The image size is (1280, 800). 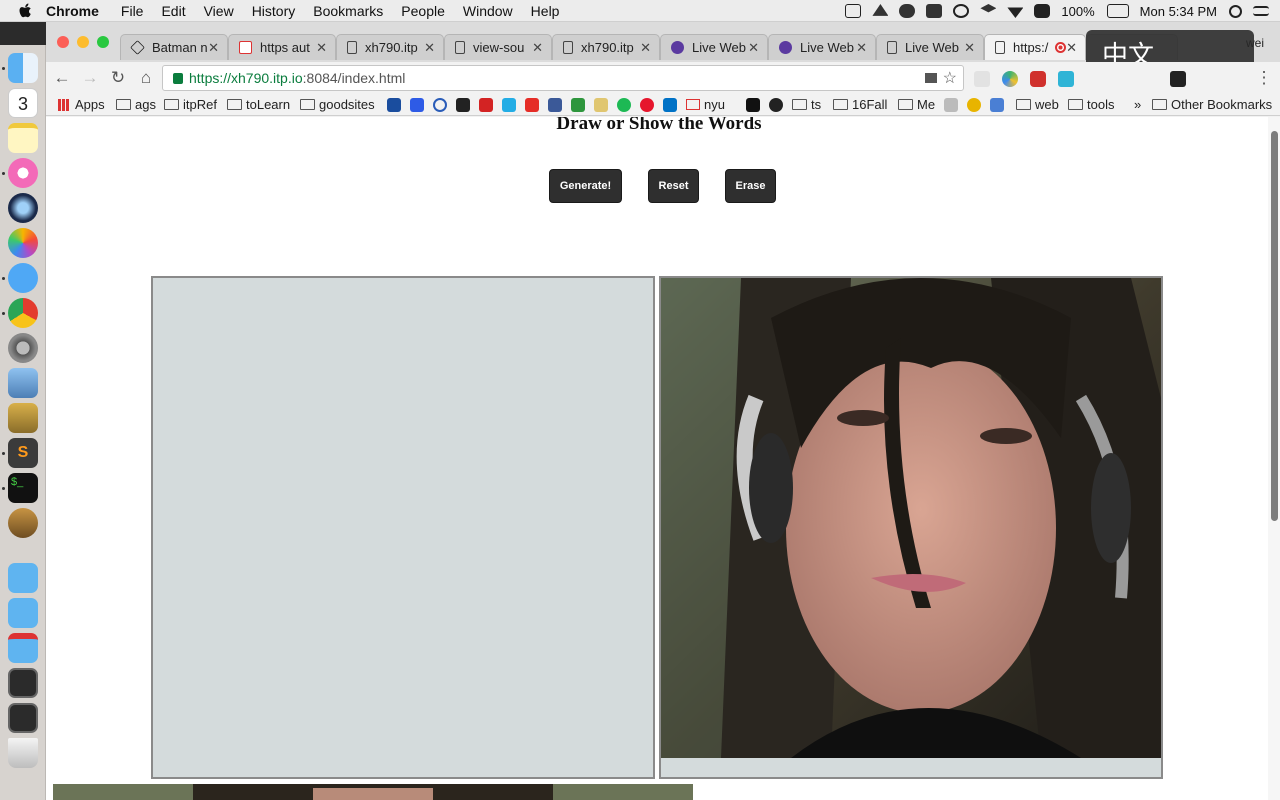 What do you see at coordinates (90, 78) in the screenshot?
I see `forward-button: →` at bounding box center [90, 78].